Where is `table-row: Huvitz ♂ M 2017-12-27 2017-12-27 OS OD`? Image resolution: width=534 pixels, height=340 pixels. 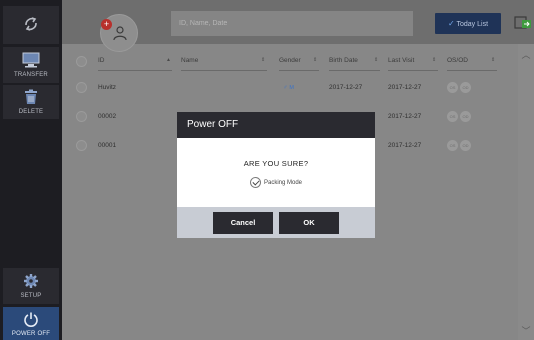
table-row: Huvitz ♂ M 2017-12-27 2017-12-27 OS OD is located at coordinates (290, 88).